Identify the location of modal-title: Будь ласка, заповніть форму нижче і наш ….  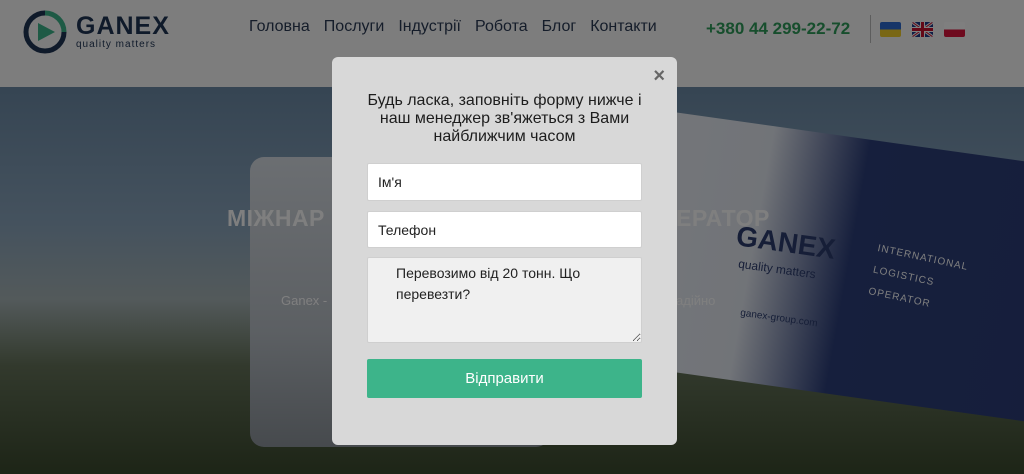
(504, 118).